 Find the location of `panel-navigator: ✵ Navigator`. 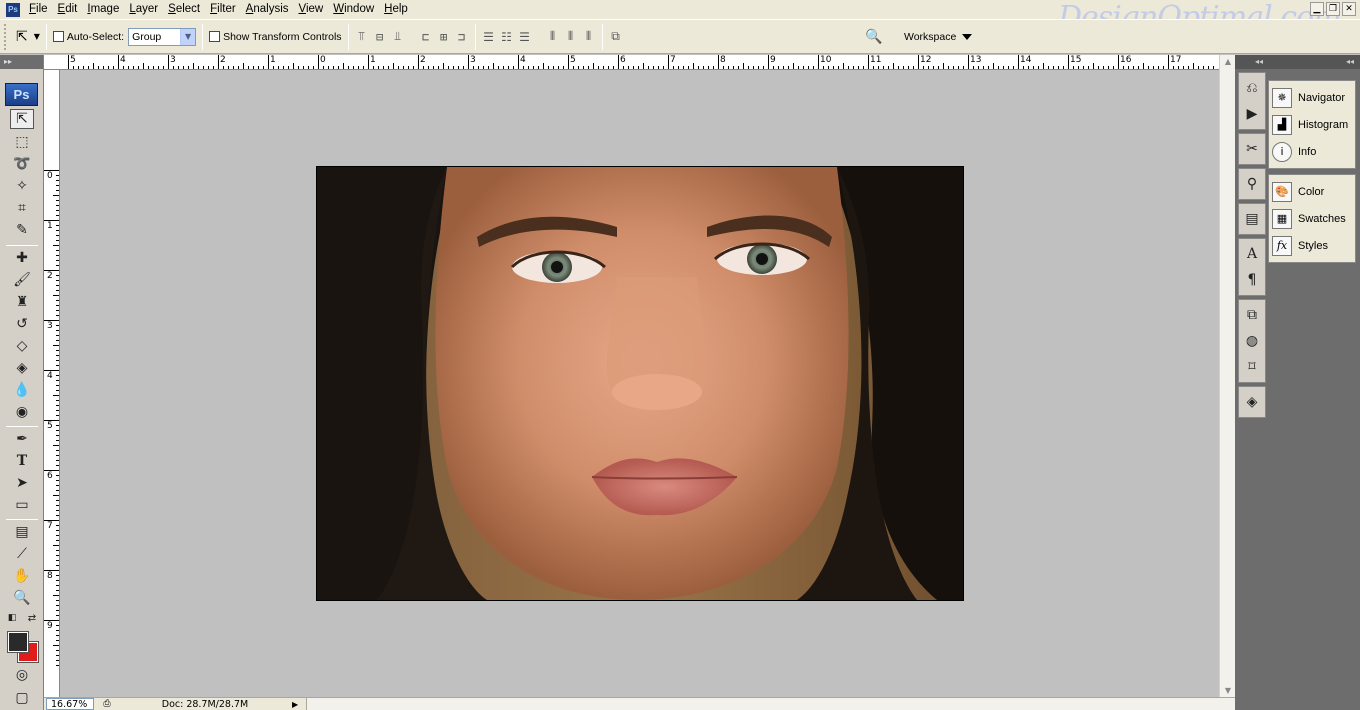

panel-navigator: ✵ Navigator is located at coordinates (1312, 97).